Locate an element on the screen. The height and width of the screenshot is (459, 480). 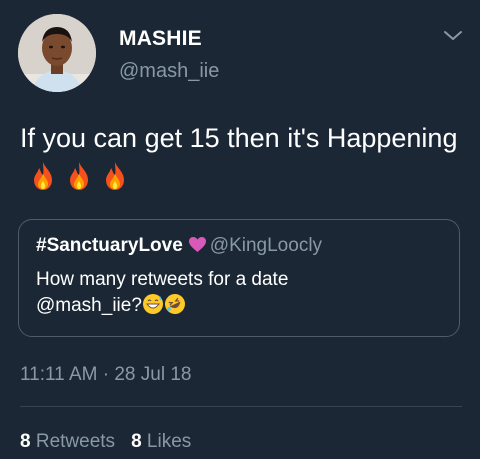
likes-label: Likes is located at coordinates (169, 441).